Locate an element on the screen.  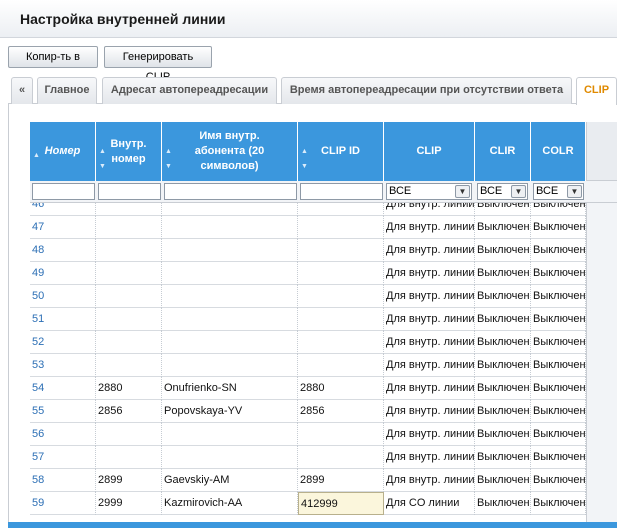
table-row: 46 Для внутр. линии Выключено Выключено is located at coordinates (308, 209).